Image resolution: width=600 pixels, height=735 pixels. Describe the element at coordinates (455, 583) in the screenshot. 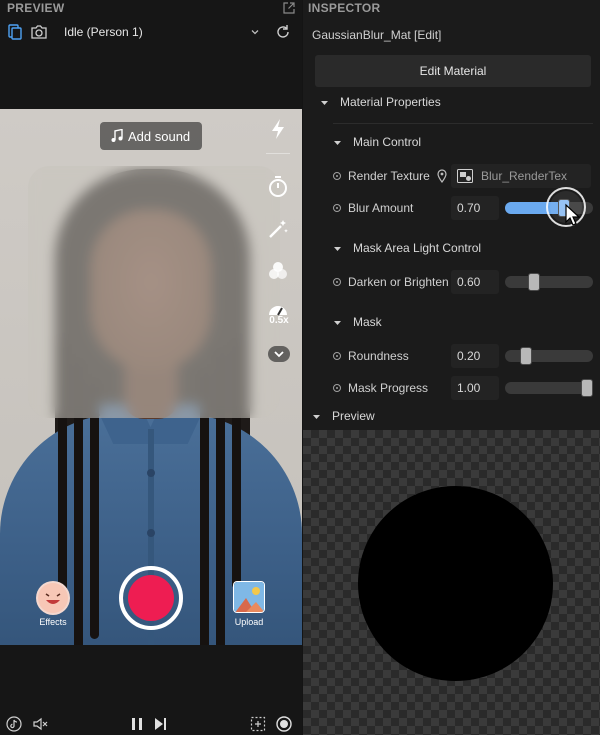

I see `mask-preview-circle` at that location.